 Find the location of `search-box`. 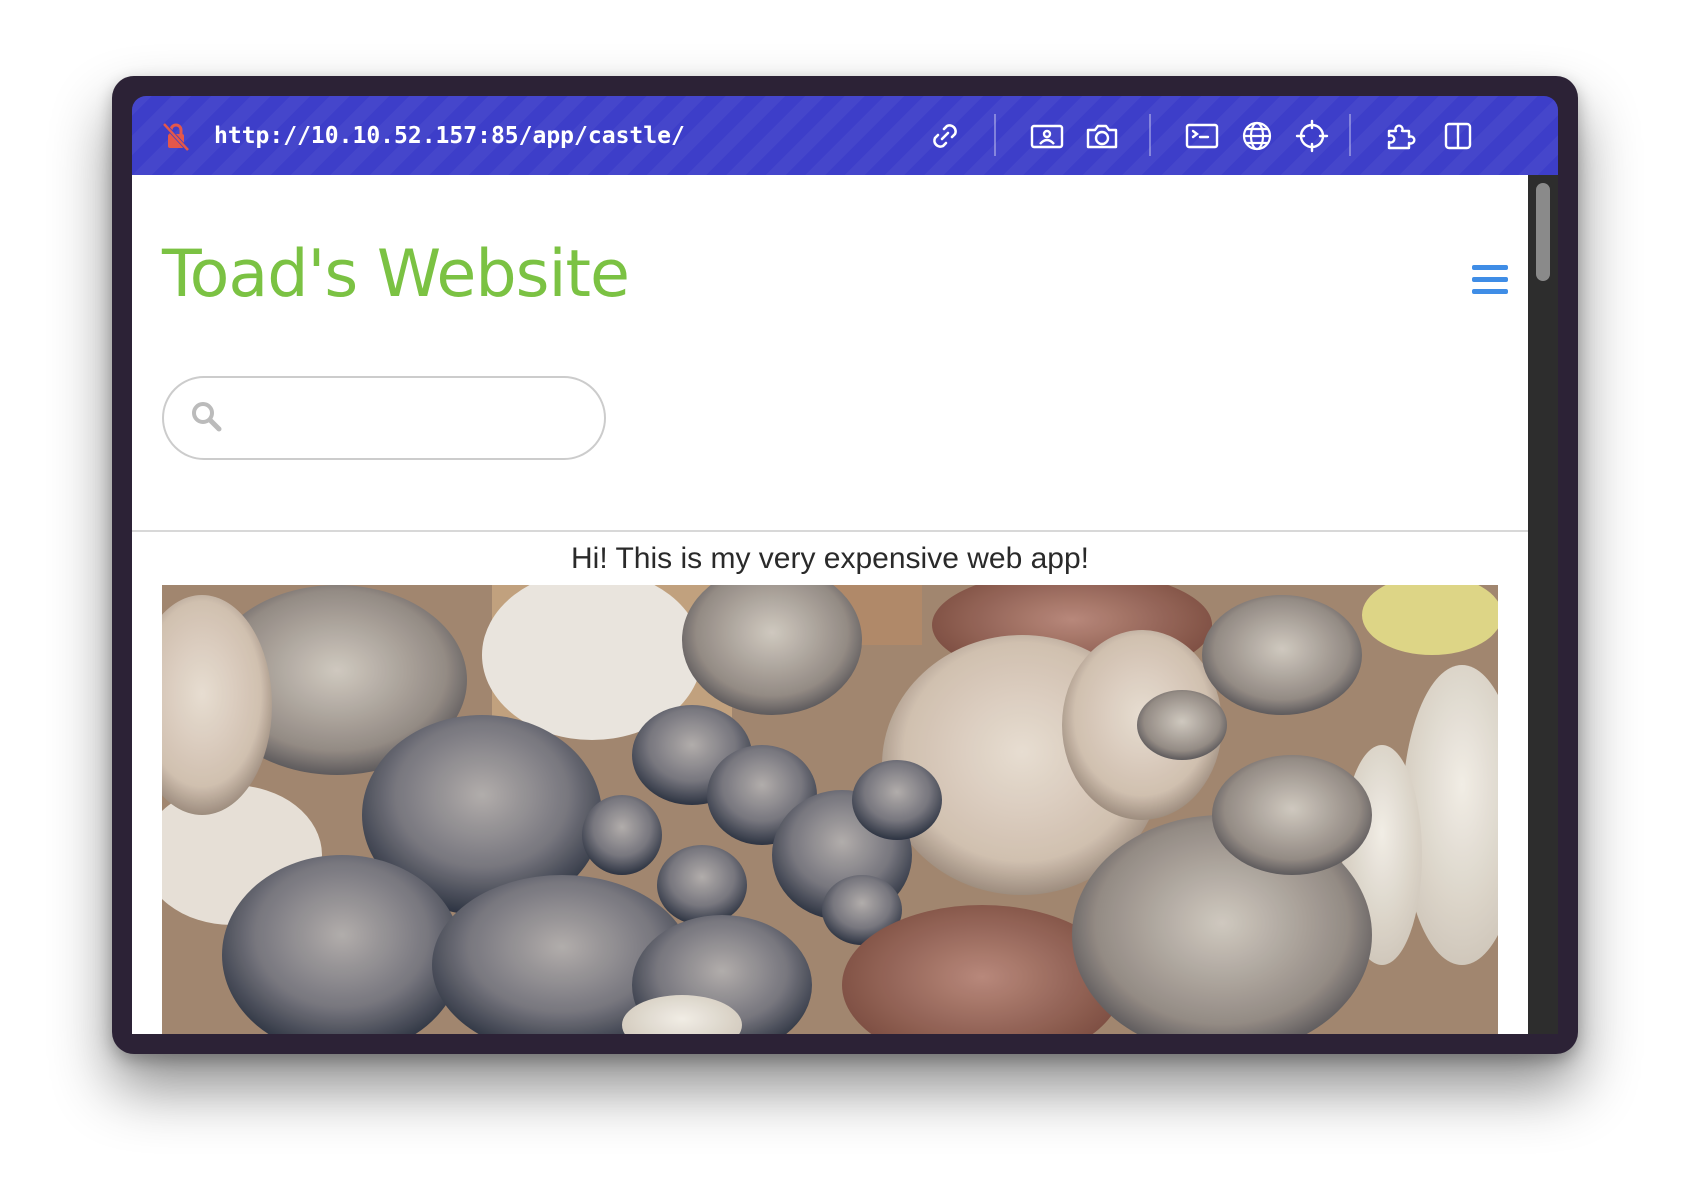

search-box is located at coordinates (384, 418).